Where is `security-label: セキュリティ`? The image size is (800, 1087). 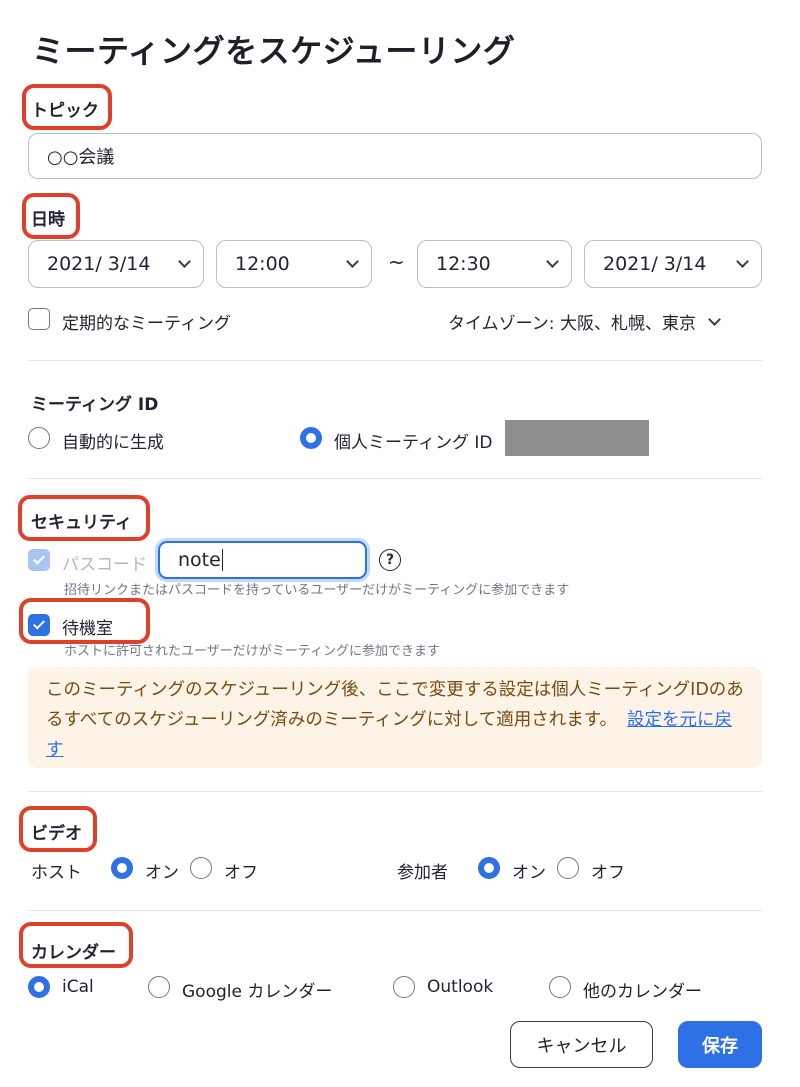
security-label: セキュリティ is located at coordinates (81, 523).